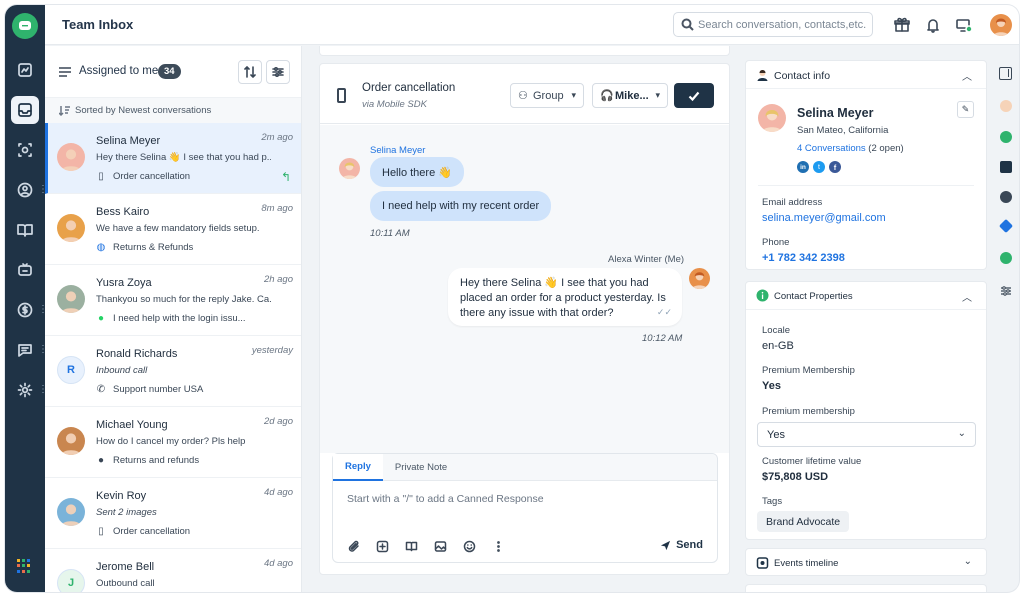  Describe the element at coordinates (469, 546) in the screenshot. I see `emoji-icon` at that location.